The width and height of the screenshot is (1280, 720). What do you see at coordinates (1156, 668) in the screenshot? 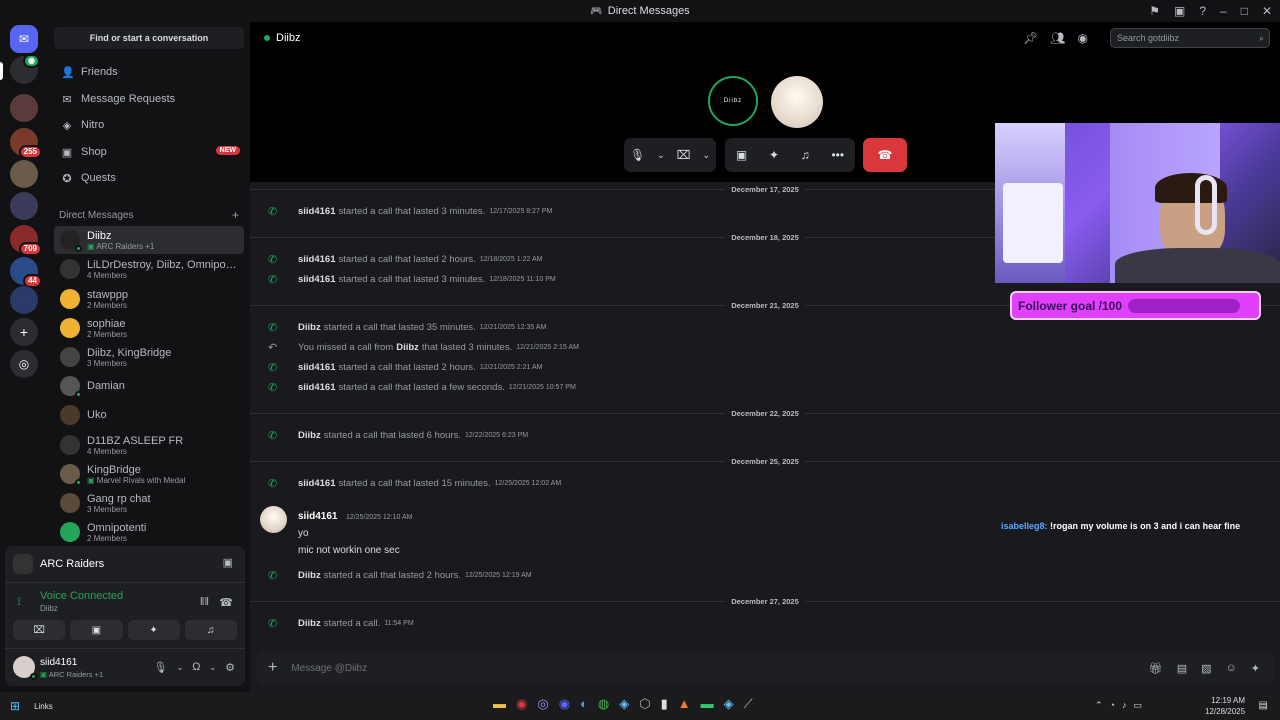
I see `gift-icon: 🎁︎` at bounding box center [1156, 668].